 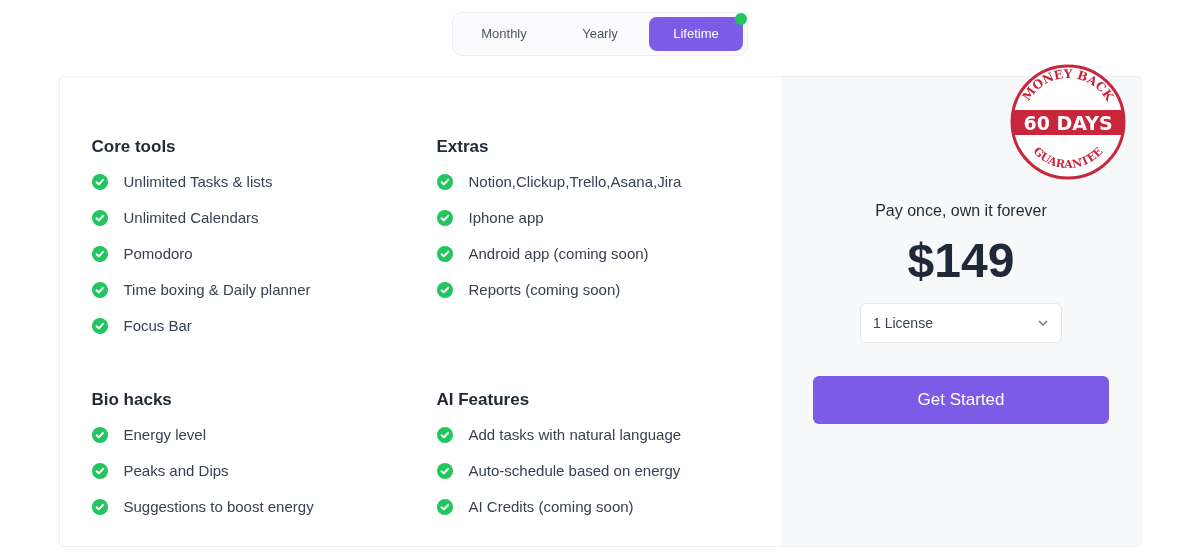 What do you see at coordinates (558, 254) in the screenshot?
I see `feature-label: Android app (coming soon)` at bounding box center [558, 254].